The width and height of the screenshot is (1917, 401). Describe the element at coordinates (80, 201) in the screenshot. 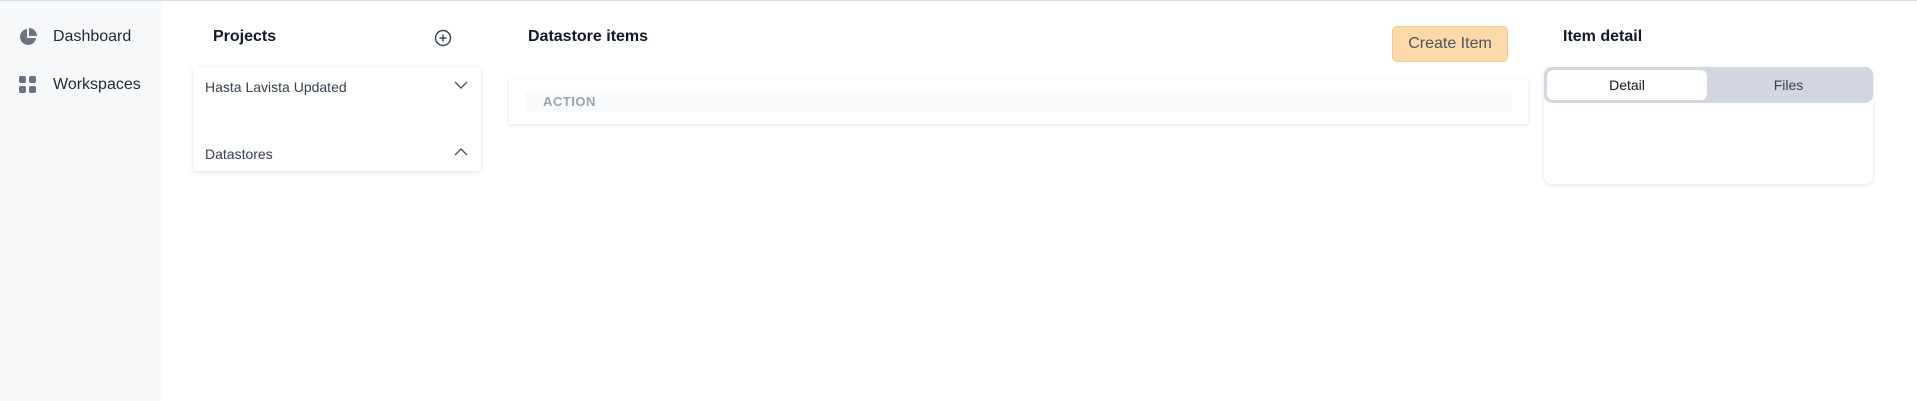

I see `sidebar: Dashboard Workspaces` at that location.